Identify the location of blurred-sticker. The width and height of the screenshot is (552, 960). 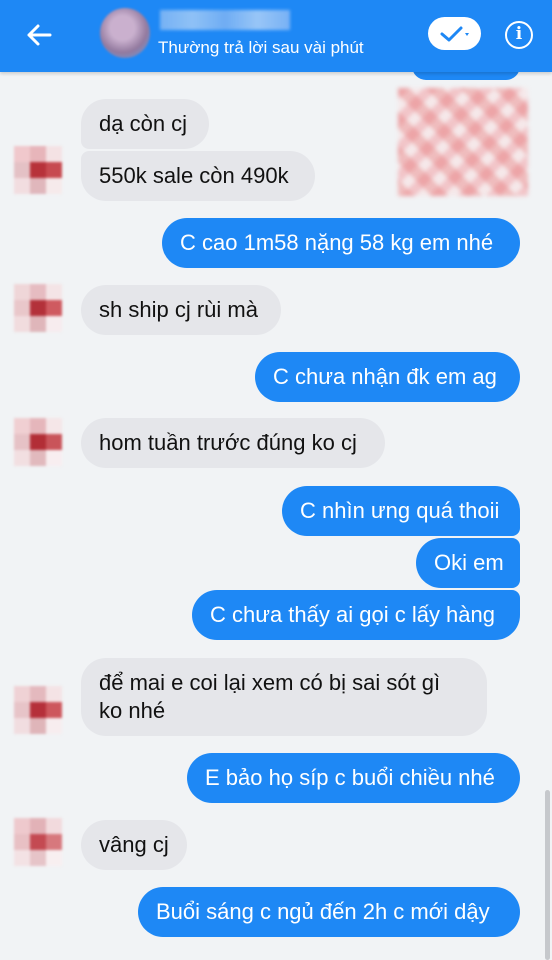
(463, 142).